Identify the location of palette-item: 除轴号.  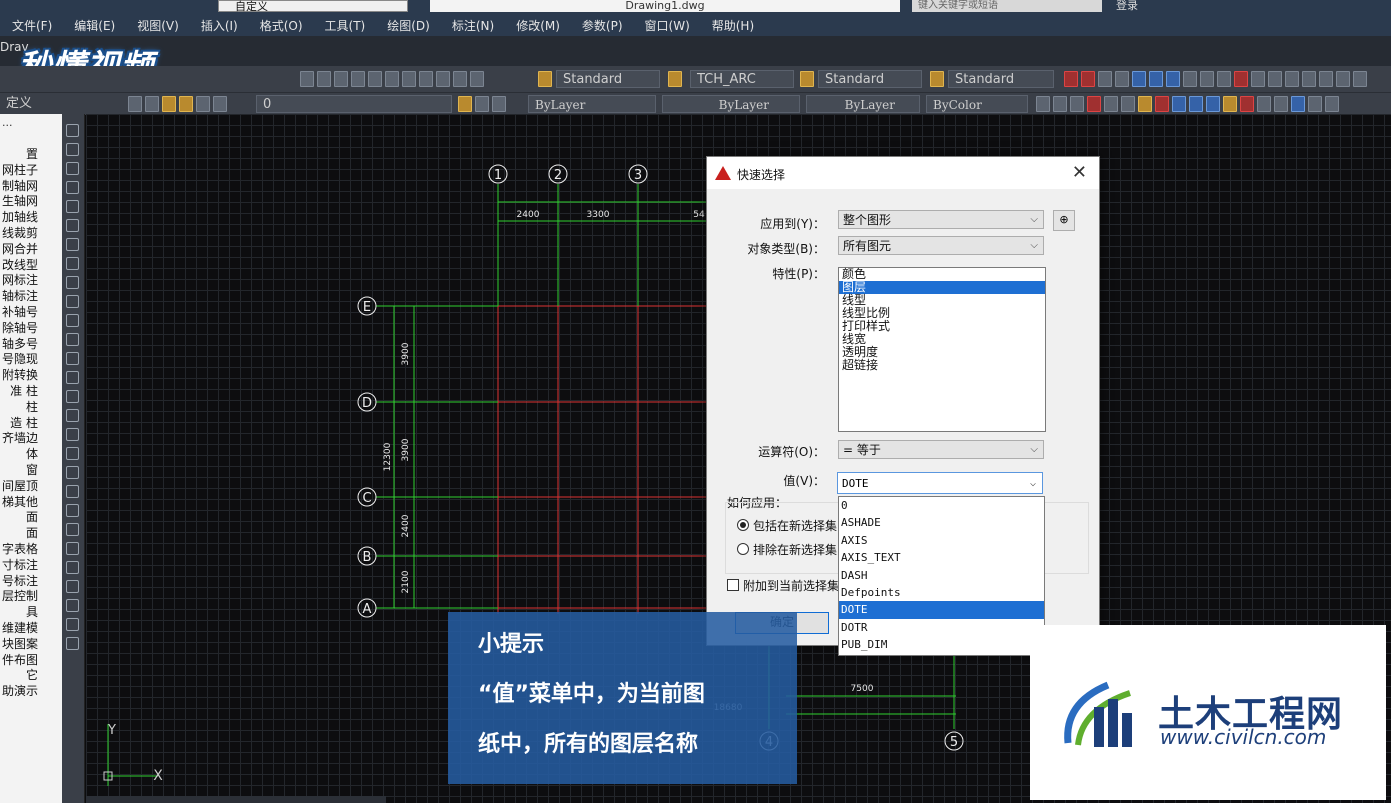
(19, 328).